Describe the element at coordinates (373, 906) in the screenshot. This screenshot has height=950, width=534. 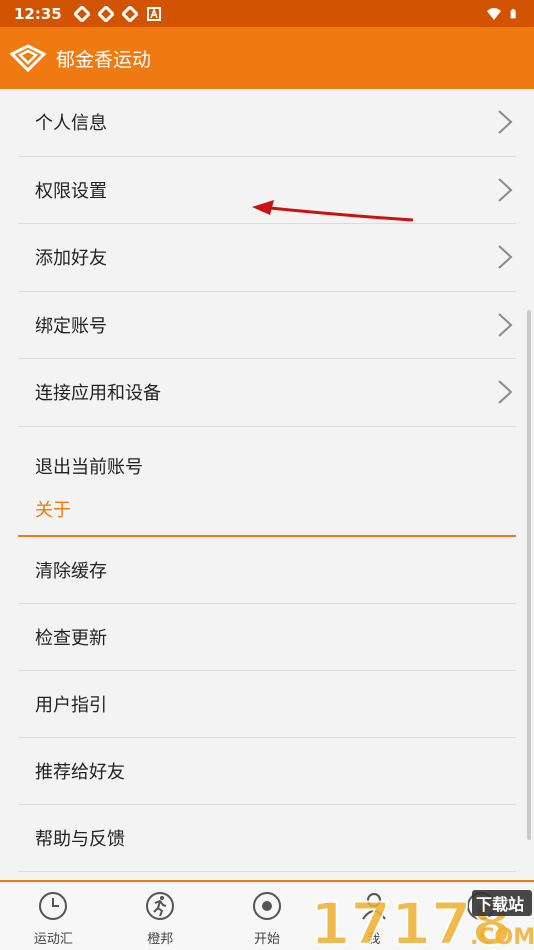
I see `person-icon` at that location.